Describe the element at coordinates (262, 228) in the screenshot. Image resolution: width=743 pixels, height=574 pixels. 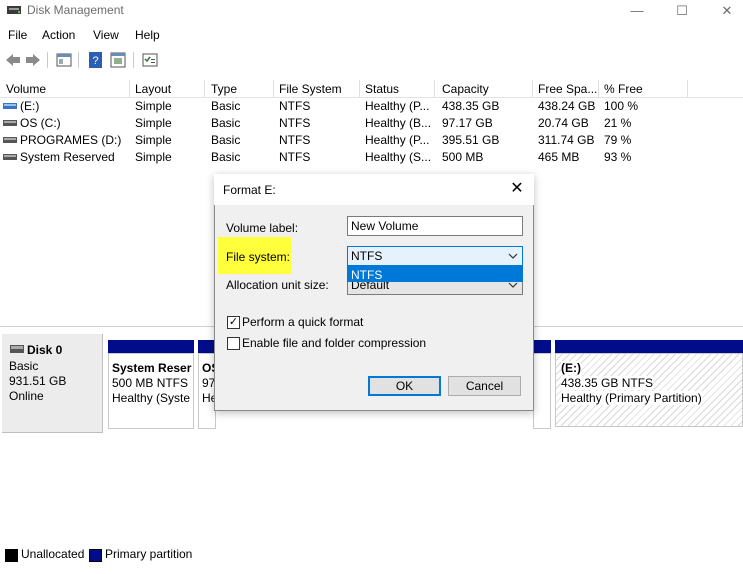
I see `volume-label-label: Volume label:` at that location.